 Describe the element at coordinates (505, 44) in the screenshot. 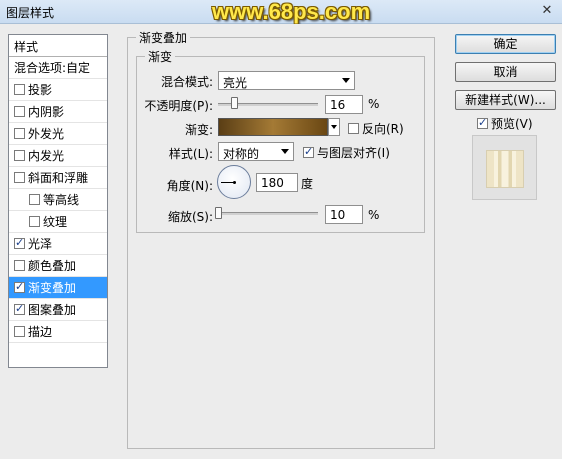

I see `ok-button: 确定` at that location.